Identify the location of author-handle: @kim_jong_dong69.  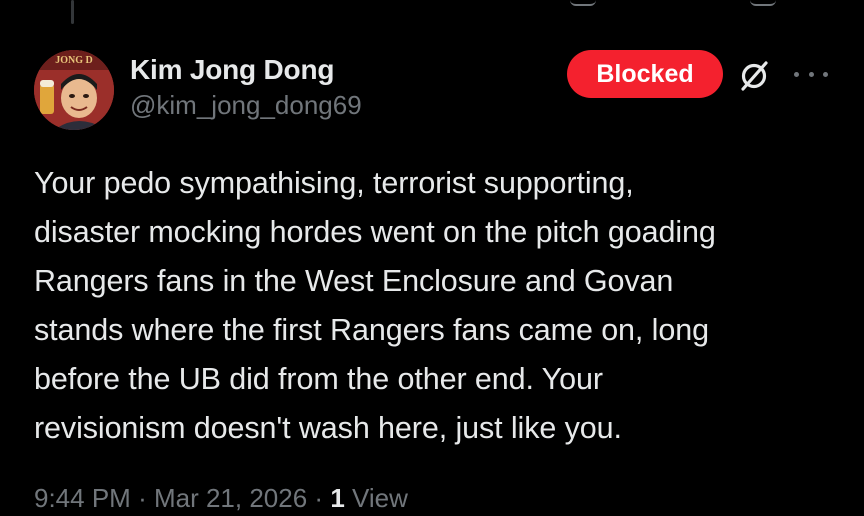
(246, 105).